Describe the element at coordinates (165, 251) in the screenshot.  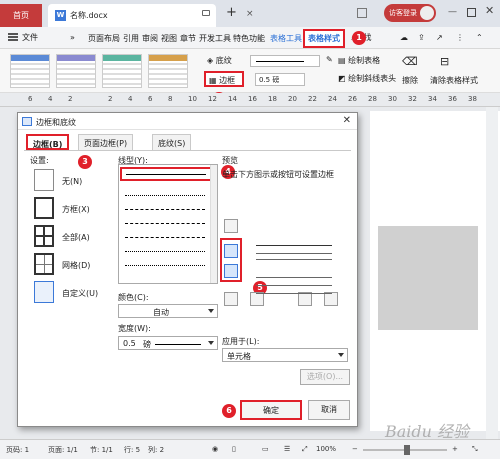
I see `dash-dot-line-option` at that location.